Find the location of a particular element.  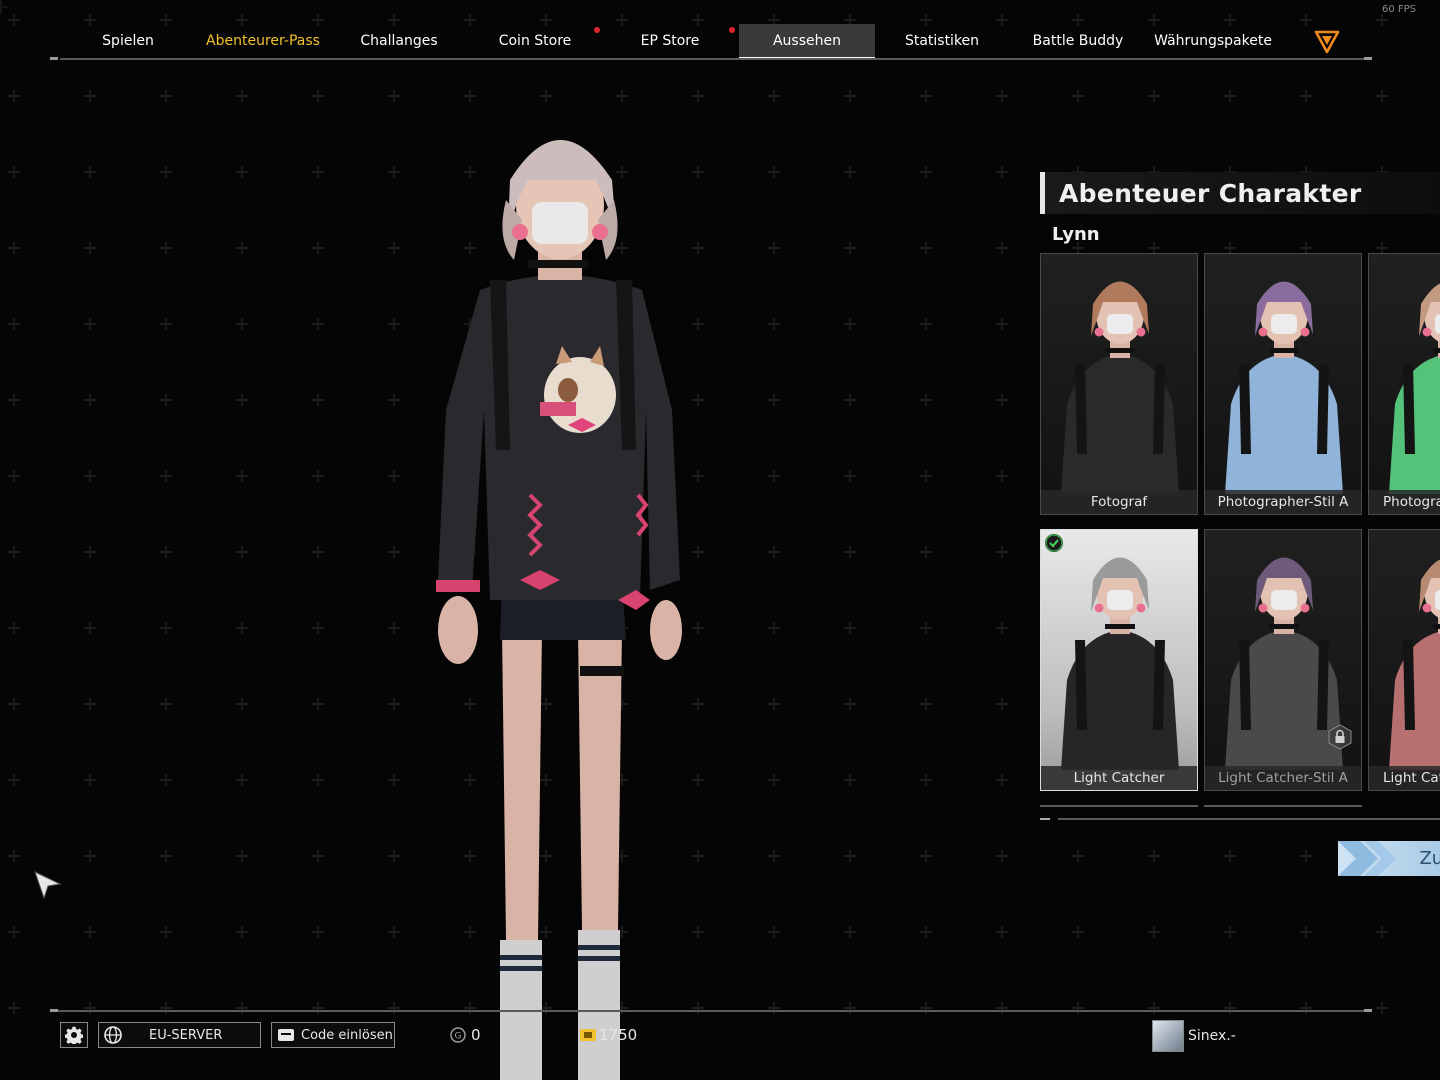

settings-button is located at coordinates (74, 1035).